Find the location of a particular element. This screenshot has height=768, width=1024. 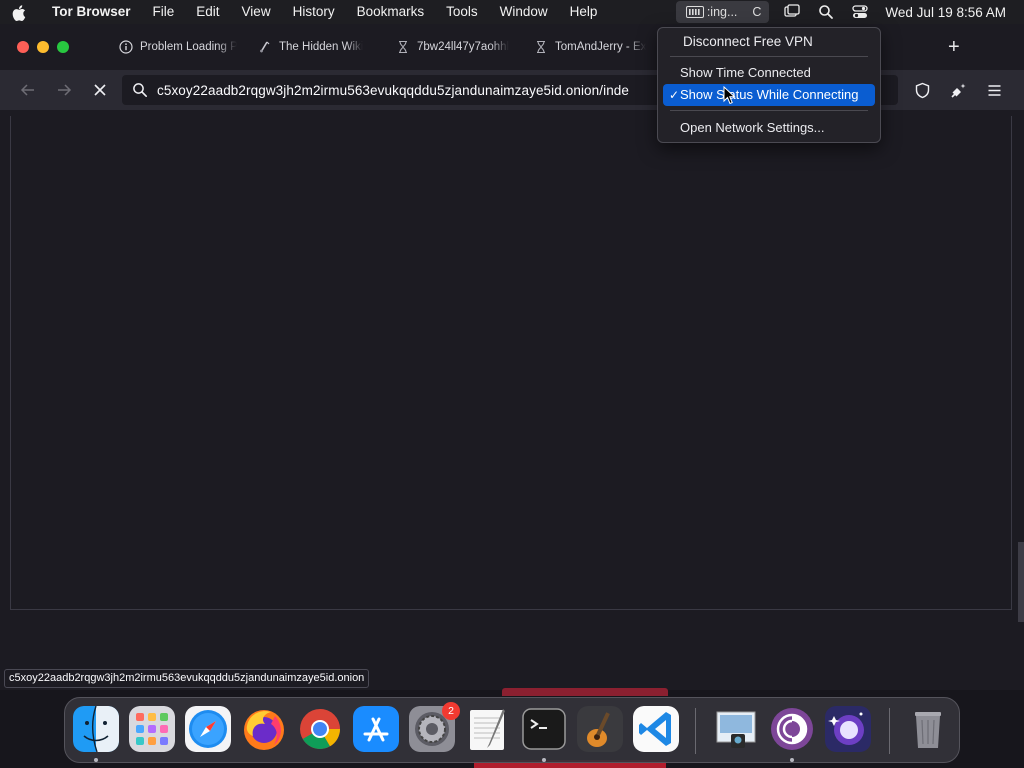

tab-label: TomAndJerry - Ex is located at coordinates (601, 47).